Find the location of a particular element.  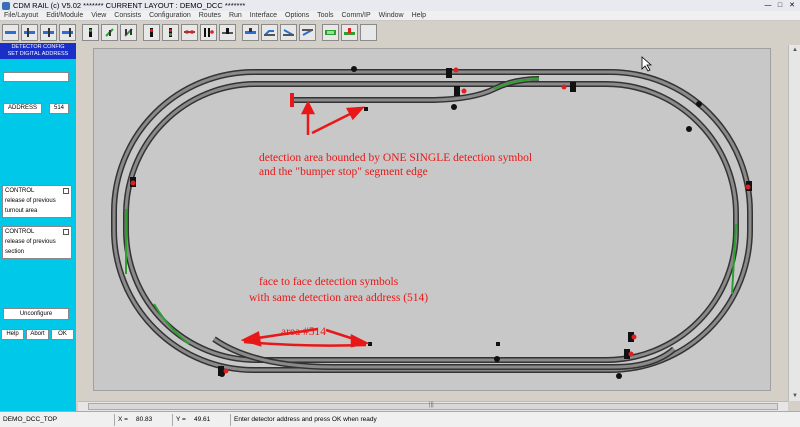

control-turnout-line2: release of previous is located at coordinates (30, 201).